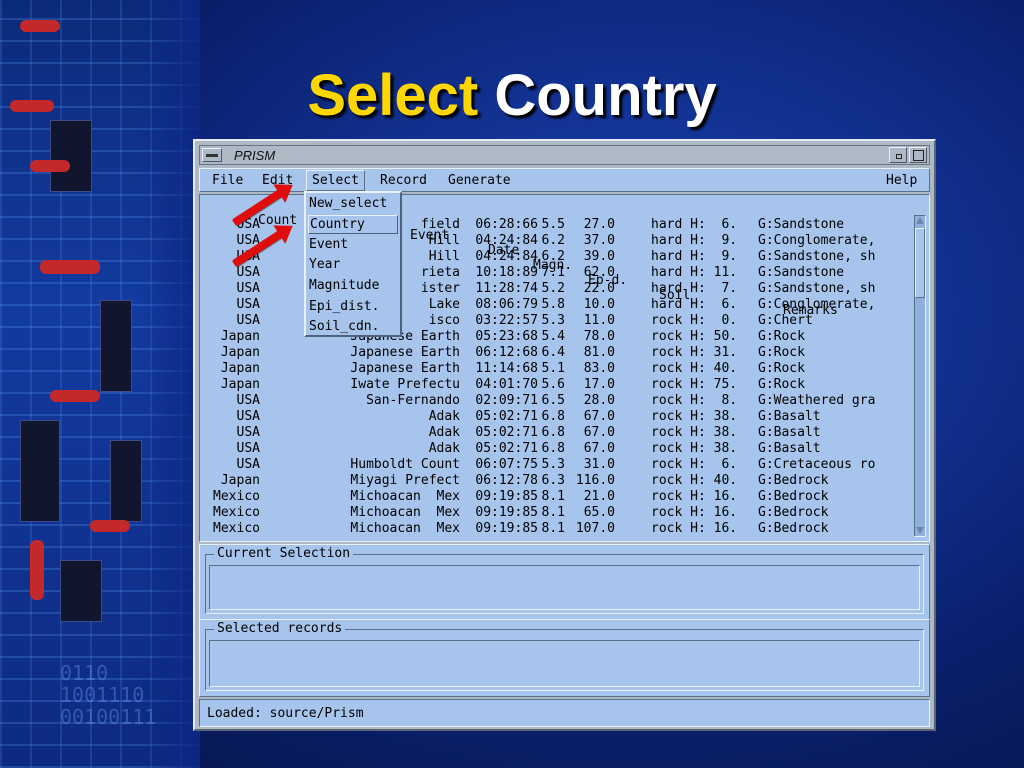  What do you see at coordinates (444, 432) in the screenshot?
I see `cell-event: Adak` at bounding box center [444, 432].